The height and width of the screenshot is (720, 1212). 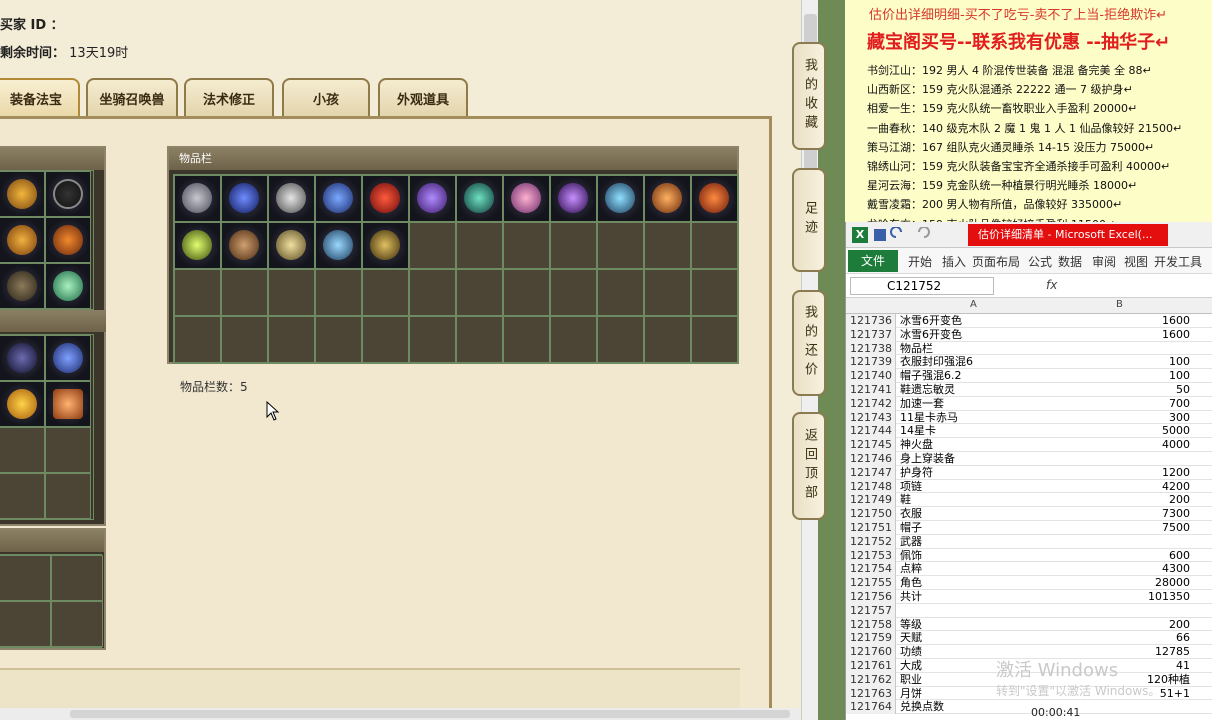 I want to click on ribbon-tab-layout: 页面布局, so click(x=996, y=261).